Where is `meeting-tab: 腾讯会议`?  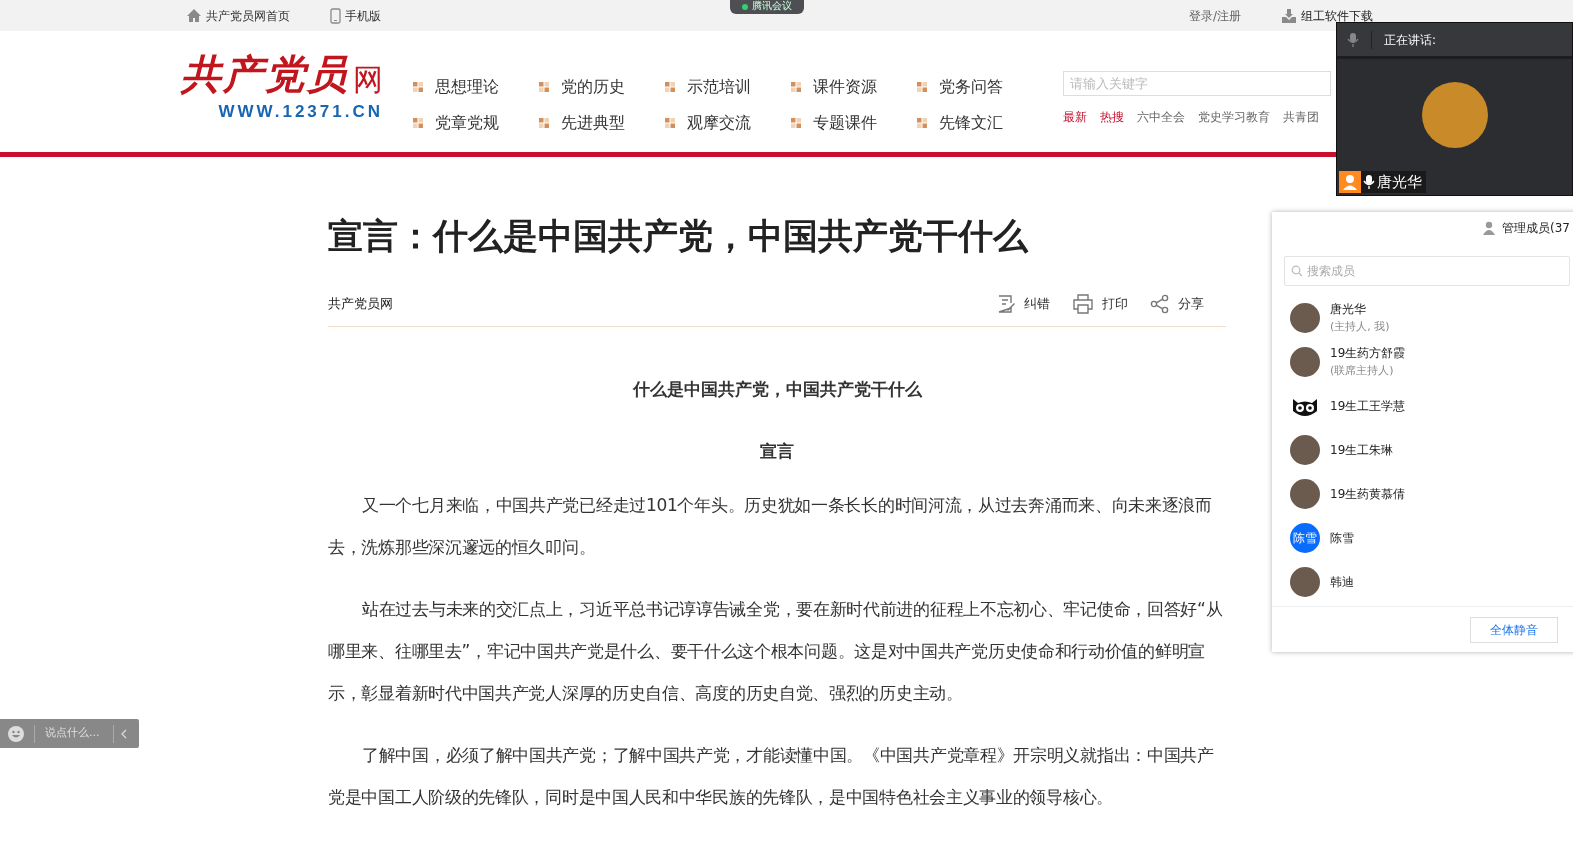
meeting-tab: 腾讯会议 is located at coordinates (767, 7).